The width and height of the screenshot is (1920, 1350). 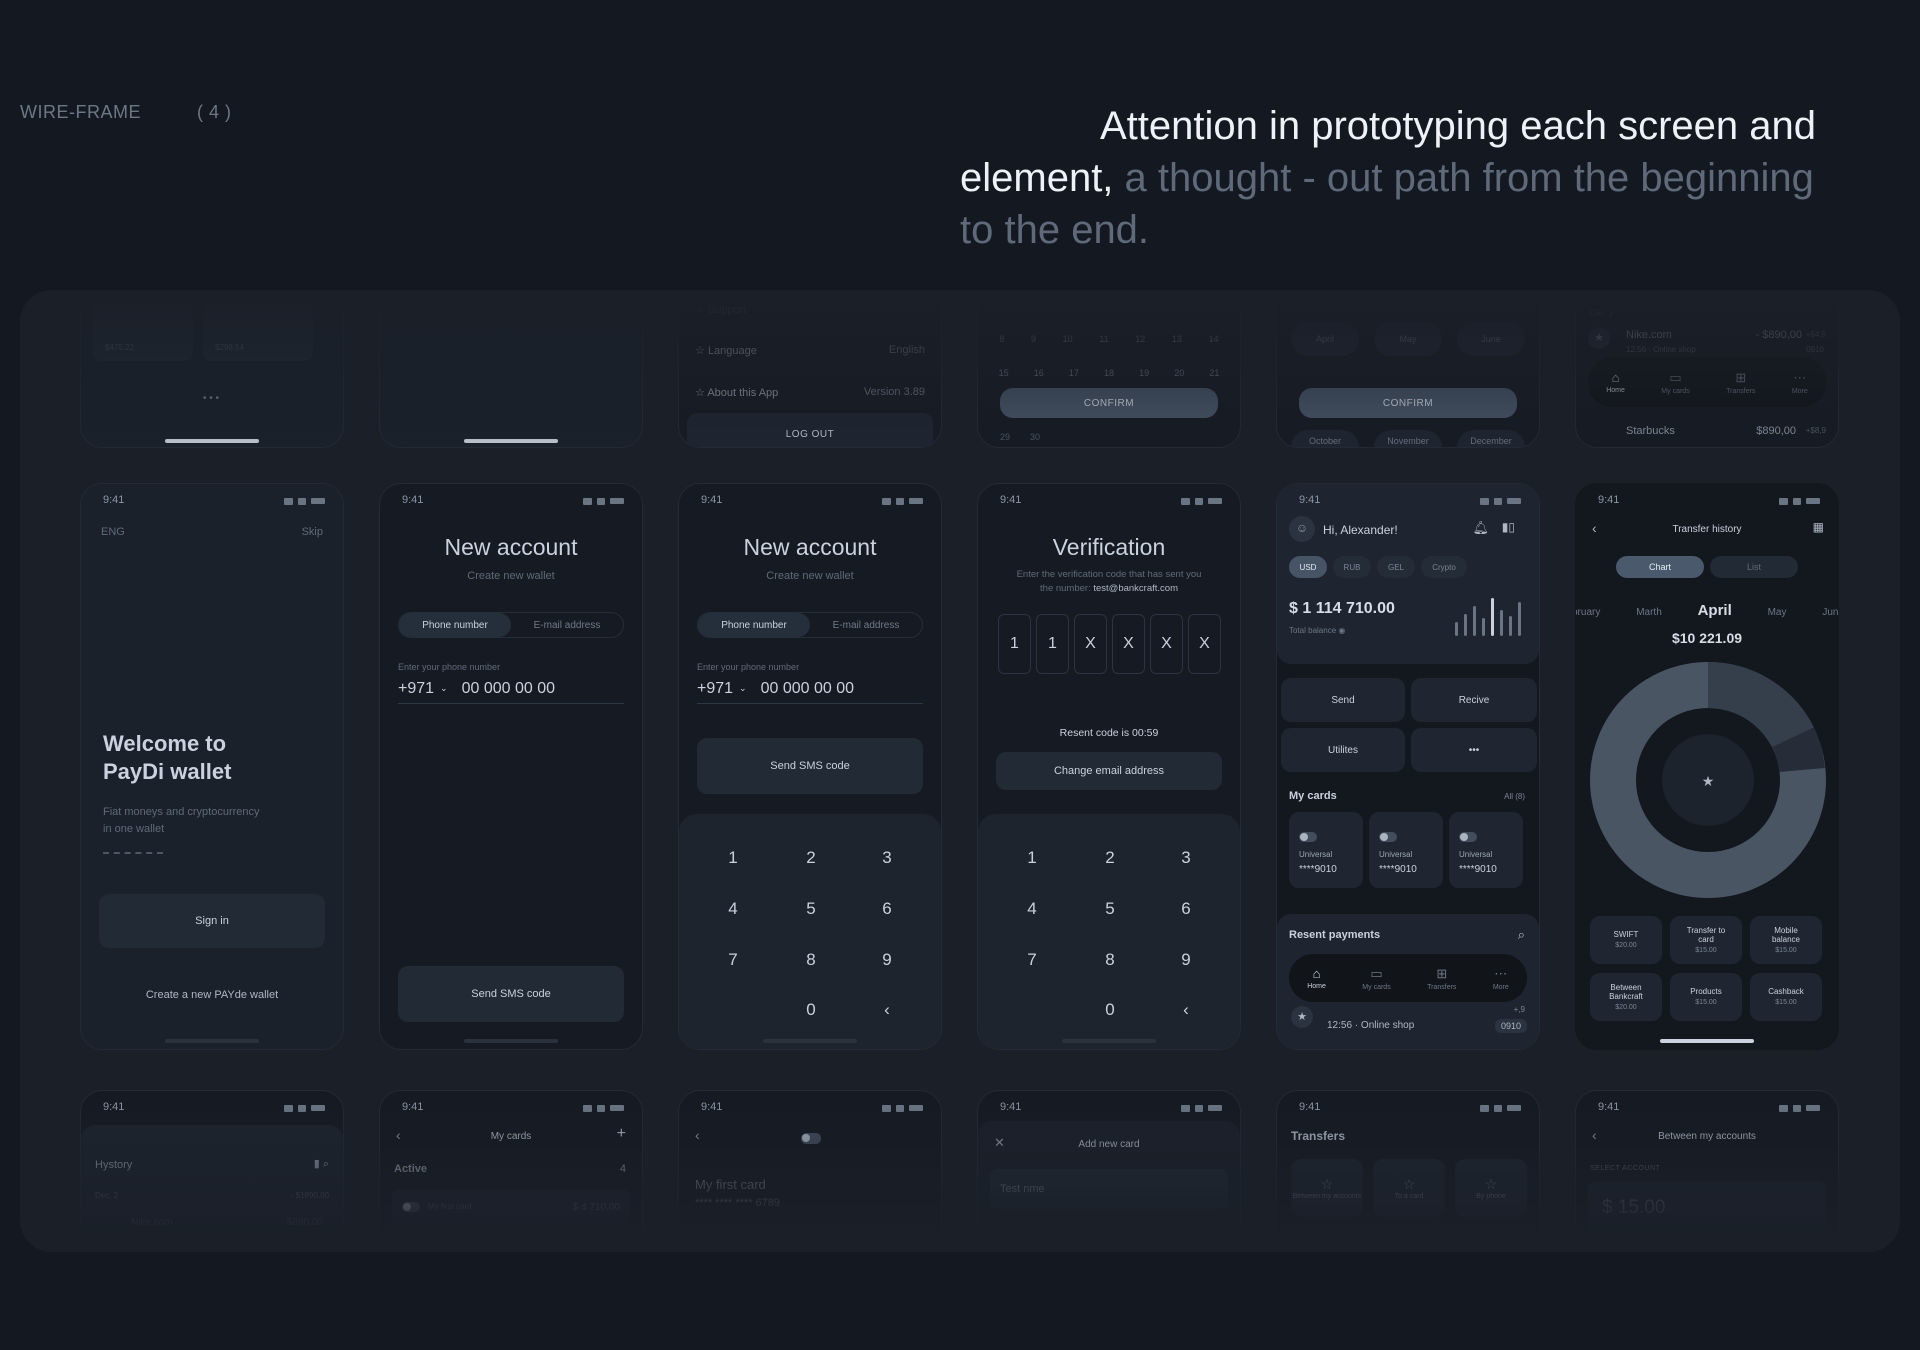 I want to click on settings-language: ☆ Language English, so click(x=810, y=350).